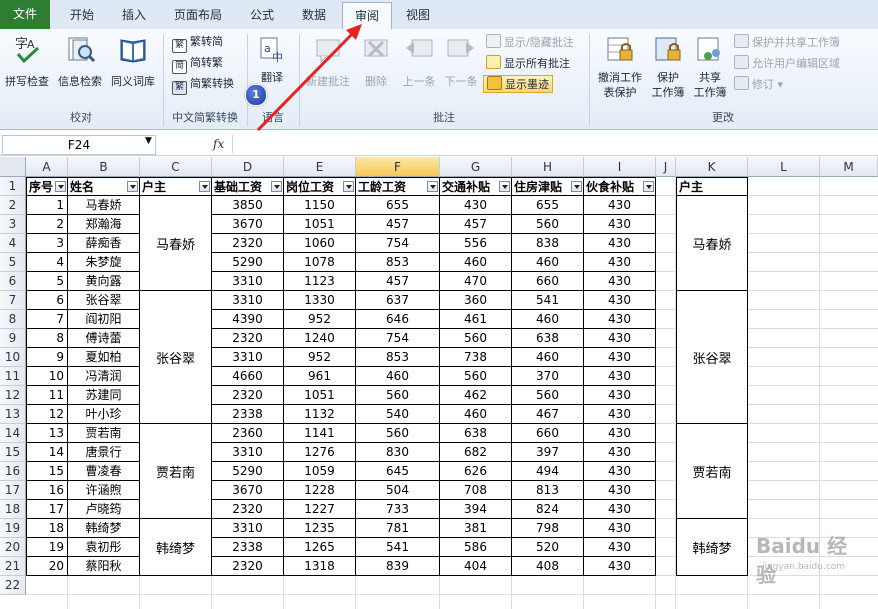 This screenshot has height=609, width=878. Describe the element at coordinates (47, 300) in the screenshot. I see `data-cell: 6` at that location.